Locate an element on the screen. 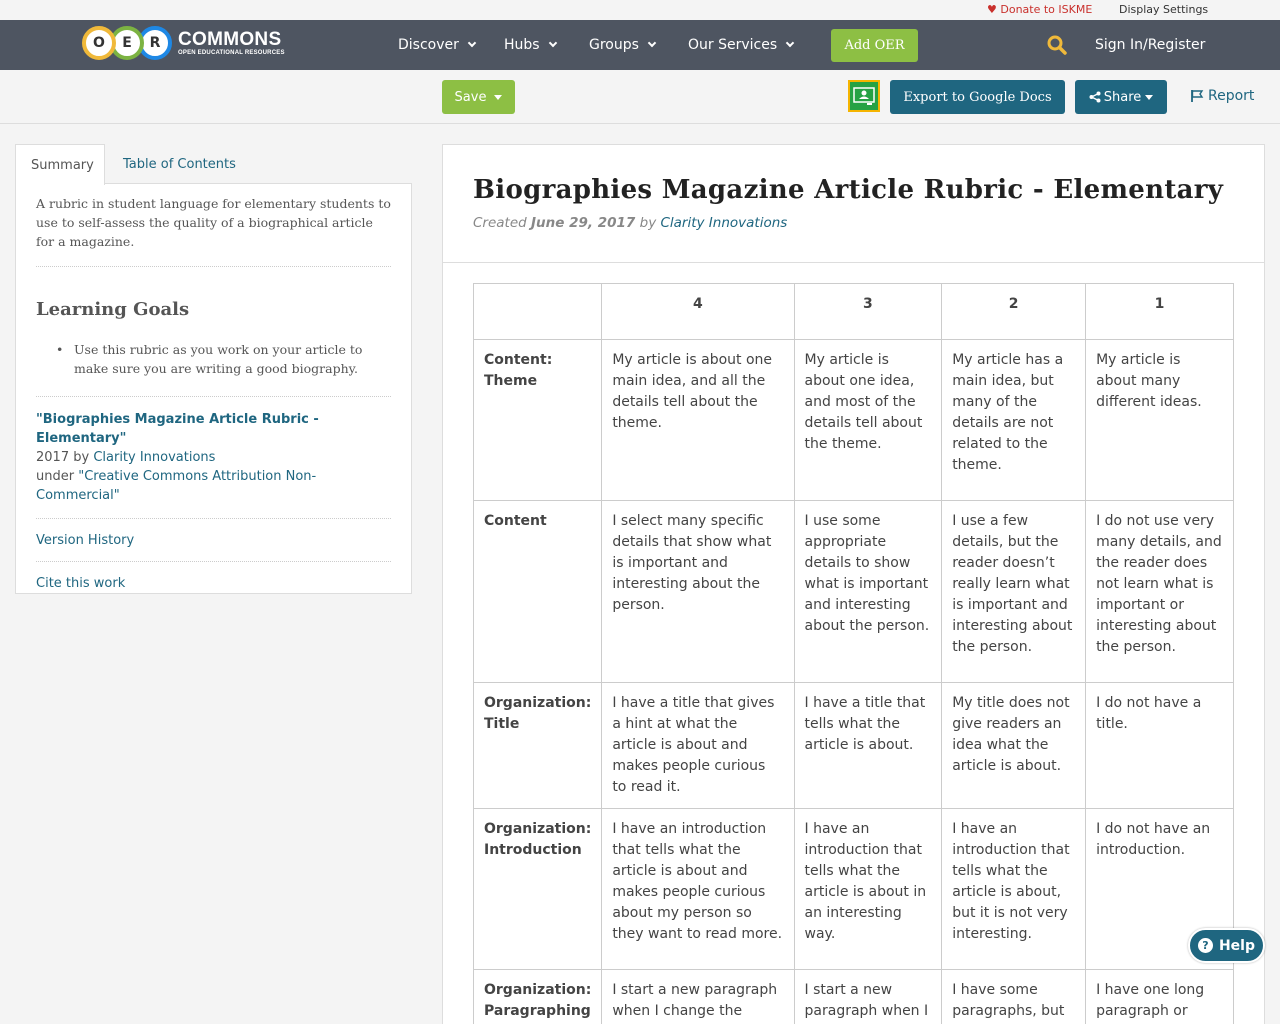 This screenshot has width=1280, height=1024. nav-our-services-label: Our Services is located at coordinates (733, 45).